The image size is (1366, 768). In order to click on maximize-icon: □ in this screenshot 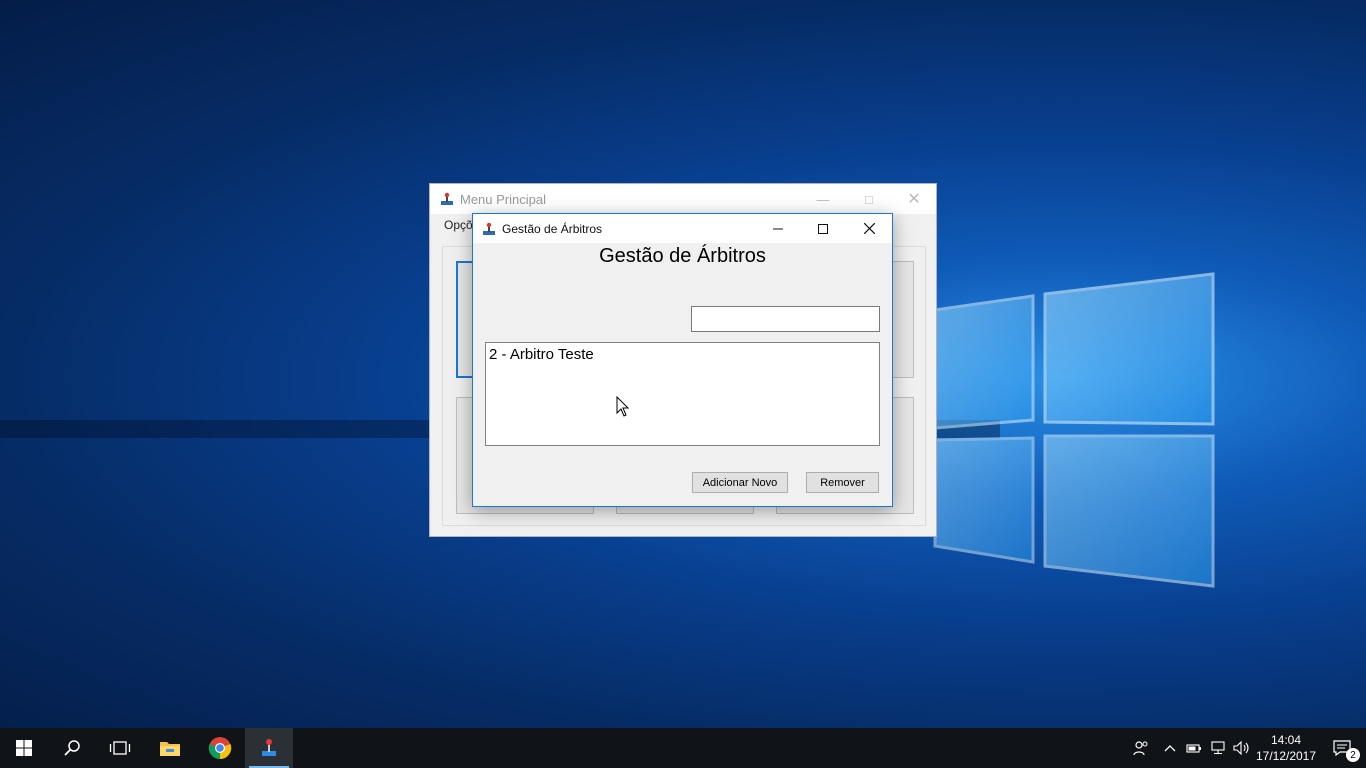, I will do `click(869, 199)`.